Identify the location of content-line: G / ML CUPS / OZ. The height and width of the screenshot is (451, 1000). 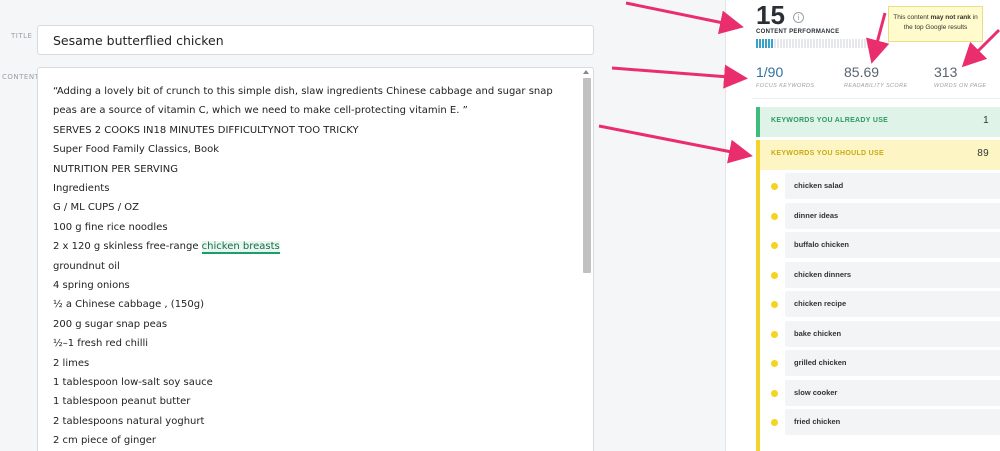
(96, 208).